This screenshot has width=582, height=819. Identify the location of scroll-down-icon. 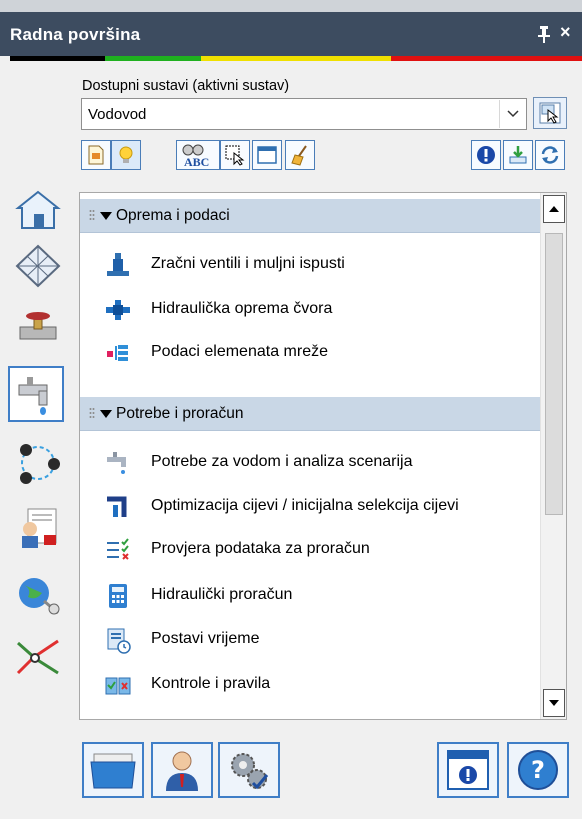
(554, 703).